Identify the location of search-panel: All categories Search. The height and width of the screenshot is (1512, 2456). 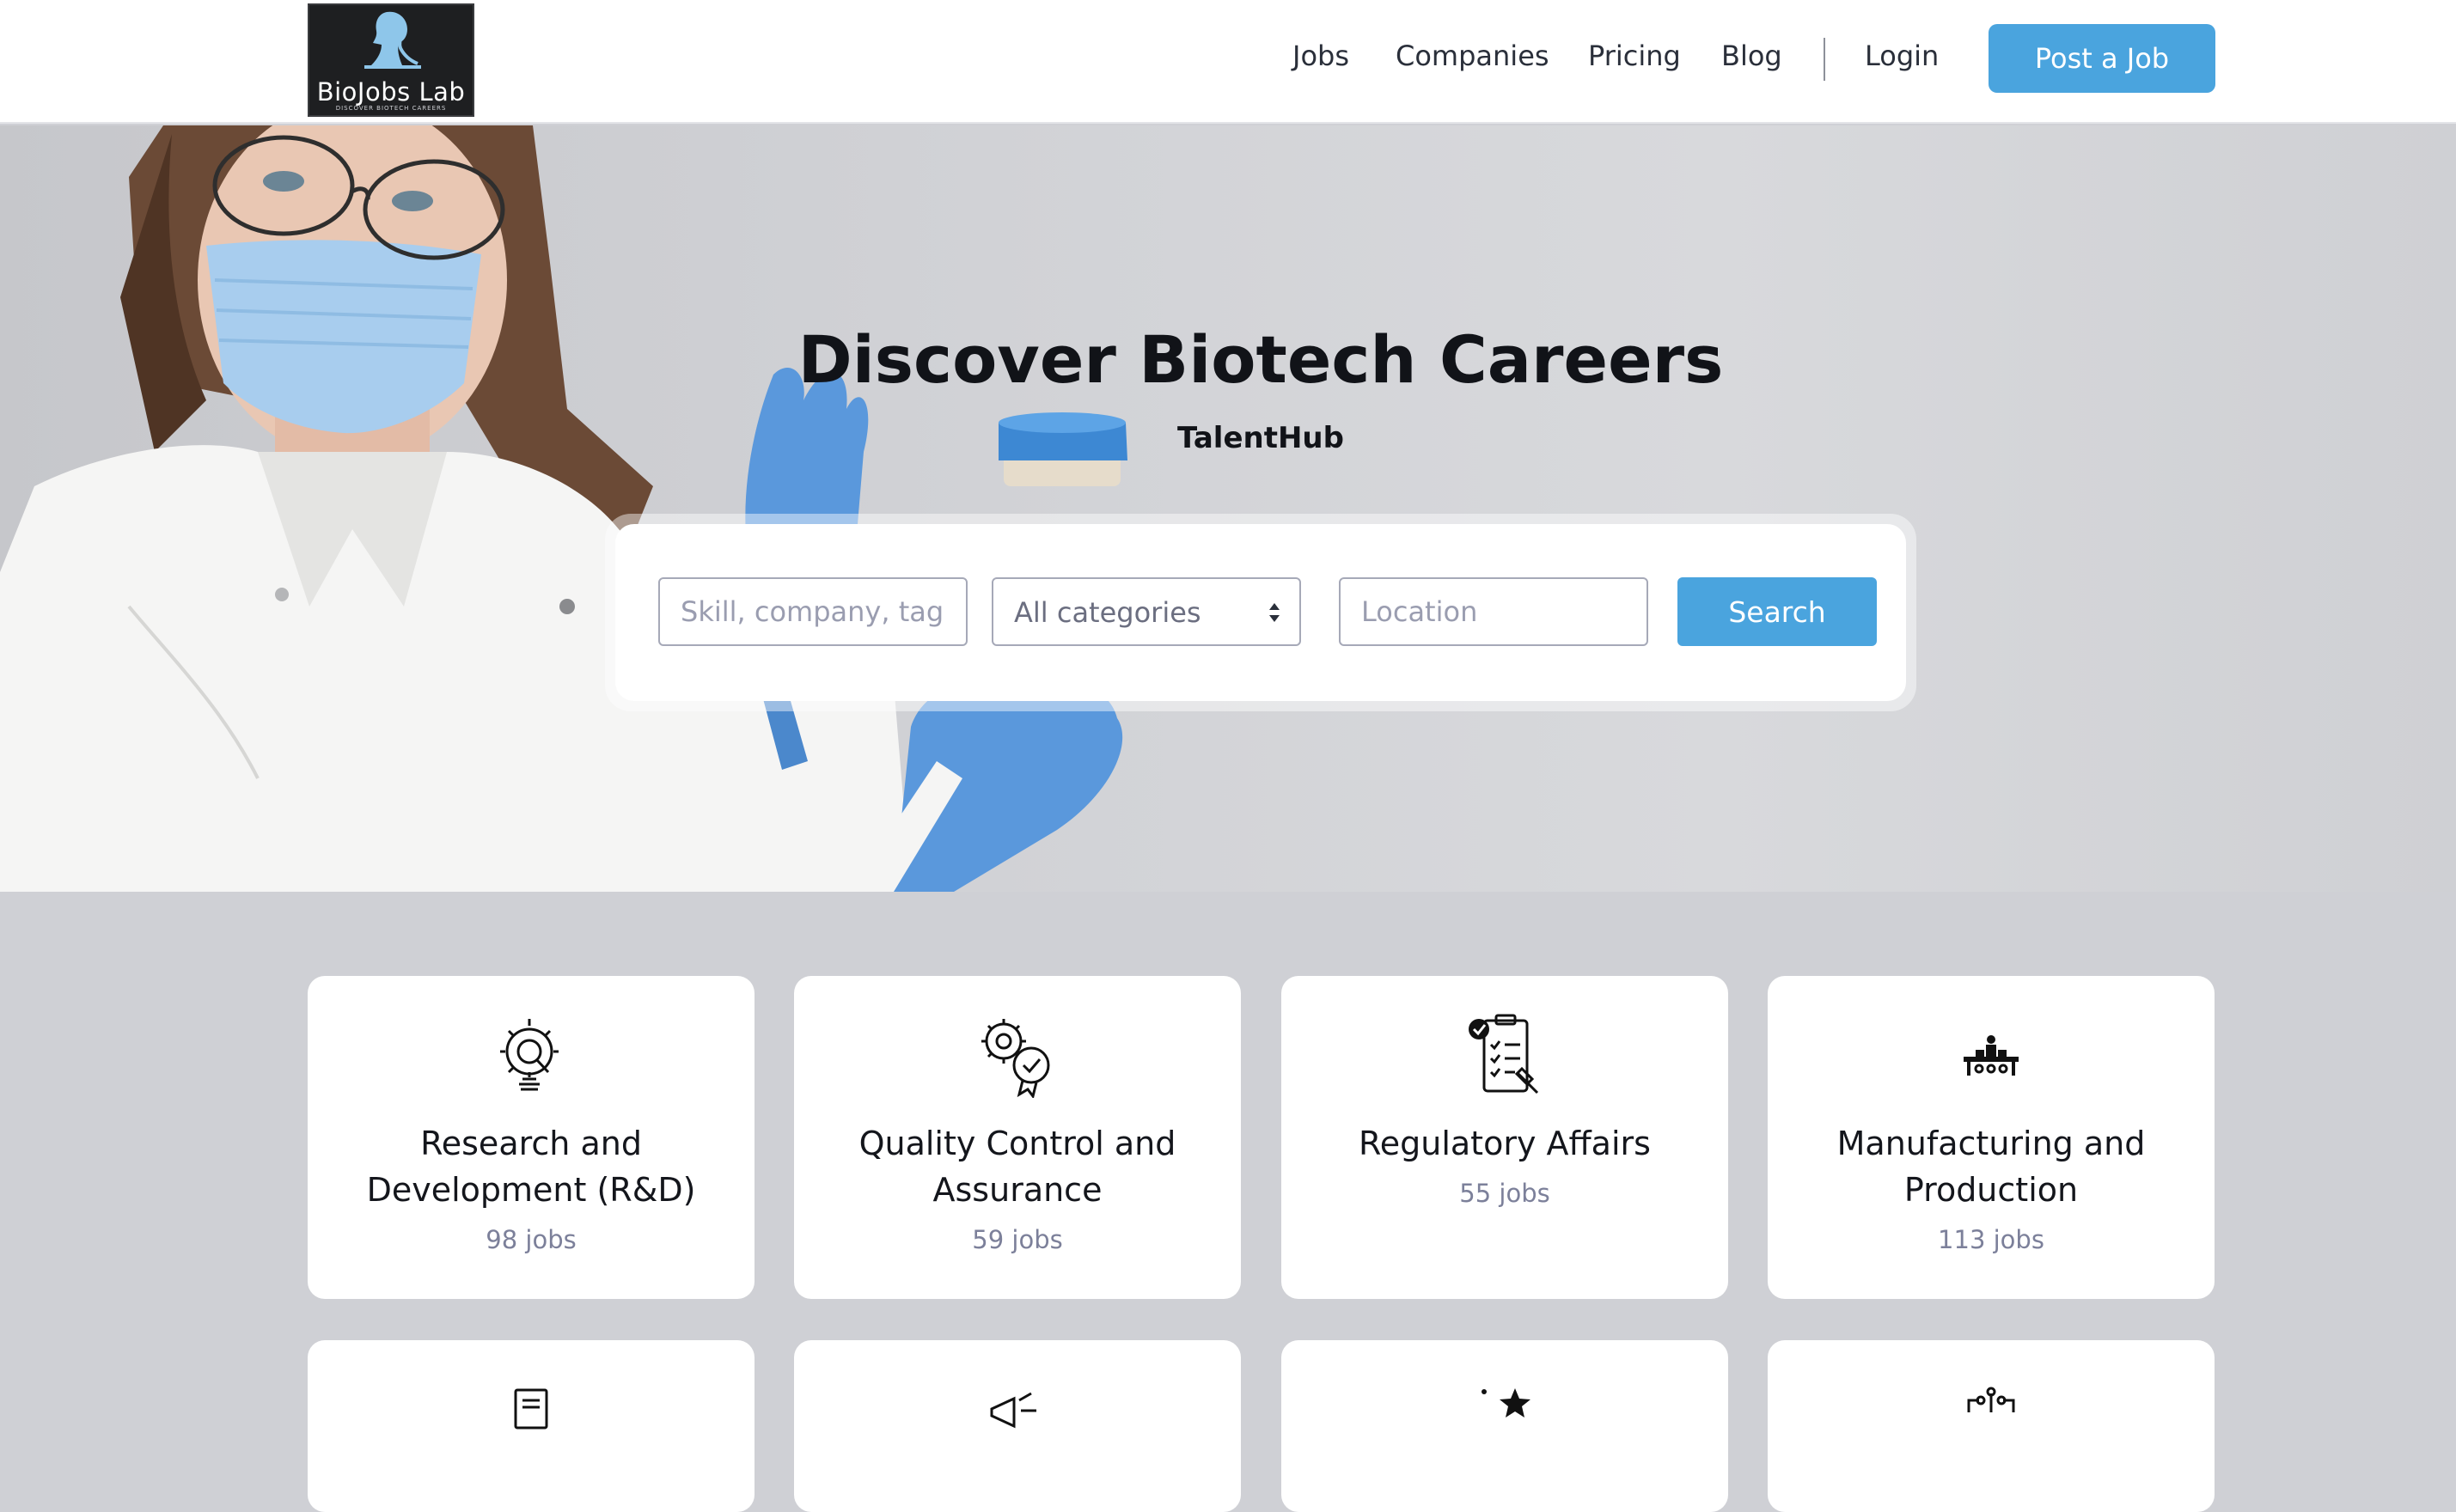
(1260, 612).